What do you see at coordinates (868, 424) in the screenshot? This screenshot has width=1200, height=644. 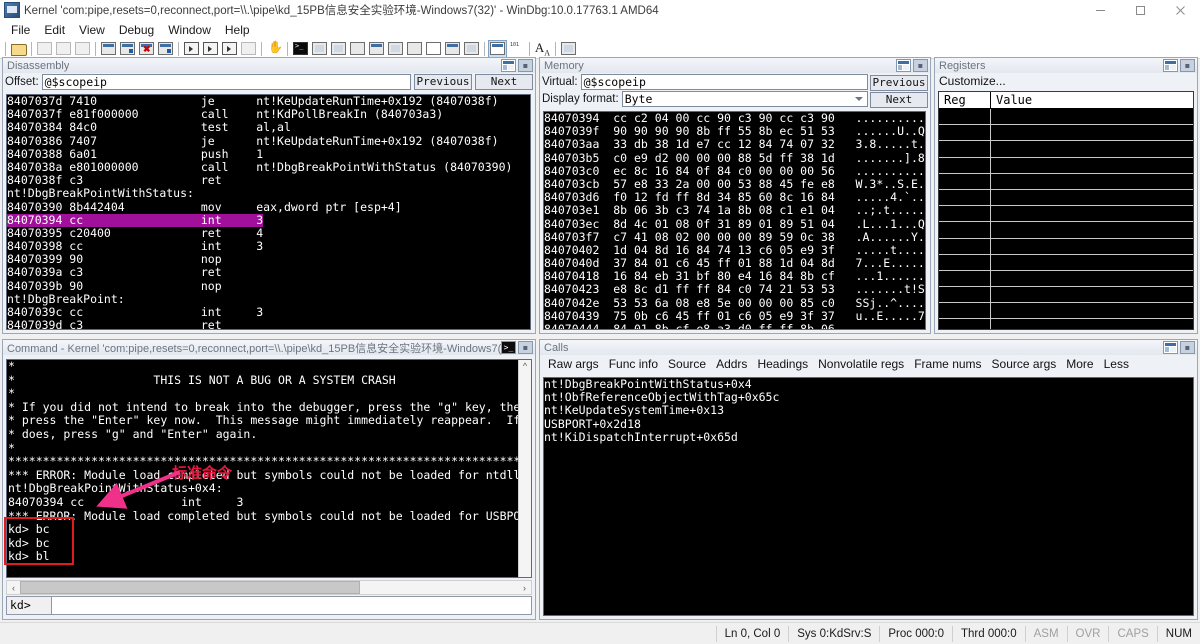 I see `call-stack-frame: USBPORT+0x2d18` at bounding box center [868, 424].